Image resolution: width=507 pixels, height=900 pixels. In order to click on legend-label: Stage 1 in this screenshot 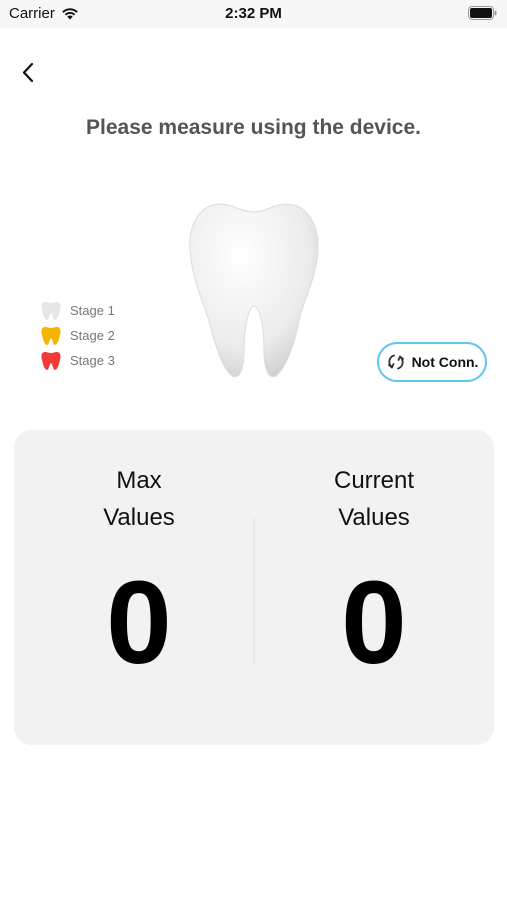, I will do `click(92, 310)`.